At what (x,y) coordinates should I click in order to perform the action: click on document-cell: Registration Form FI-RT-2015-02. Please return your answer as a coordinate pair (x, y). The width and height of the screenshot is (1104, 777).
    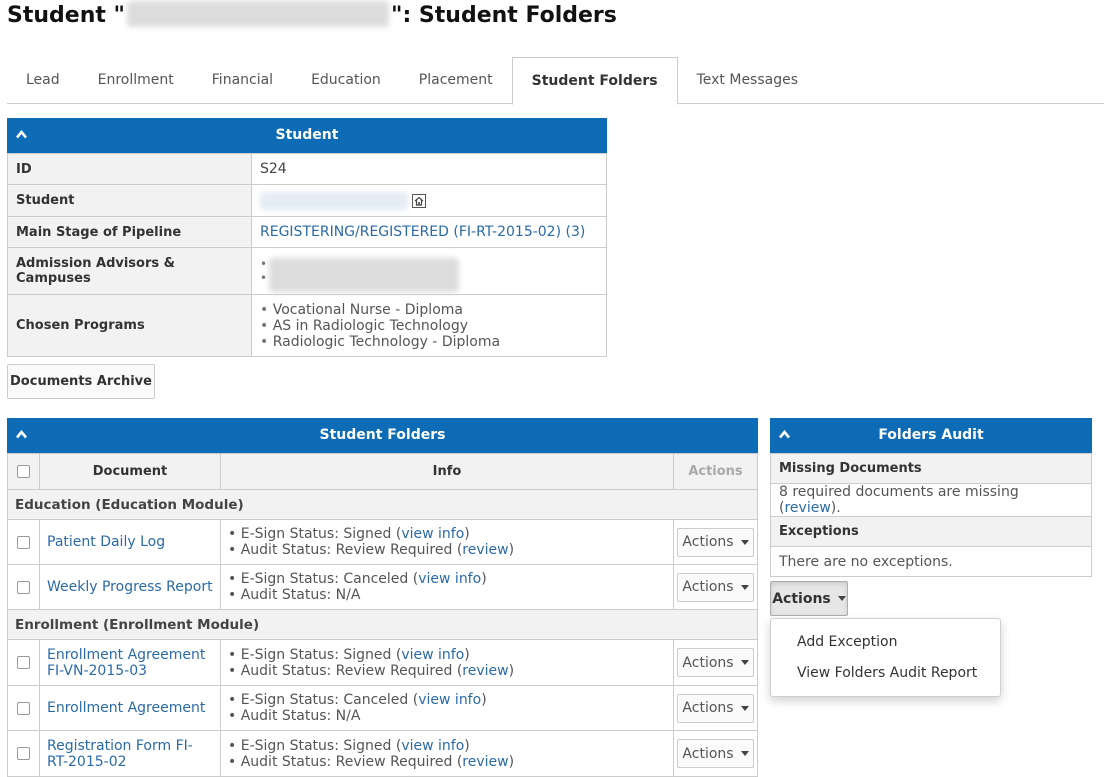
    Looking at the image, I should click on (130, 753).